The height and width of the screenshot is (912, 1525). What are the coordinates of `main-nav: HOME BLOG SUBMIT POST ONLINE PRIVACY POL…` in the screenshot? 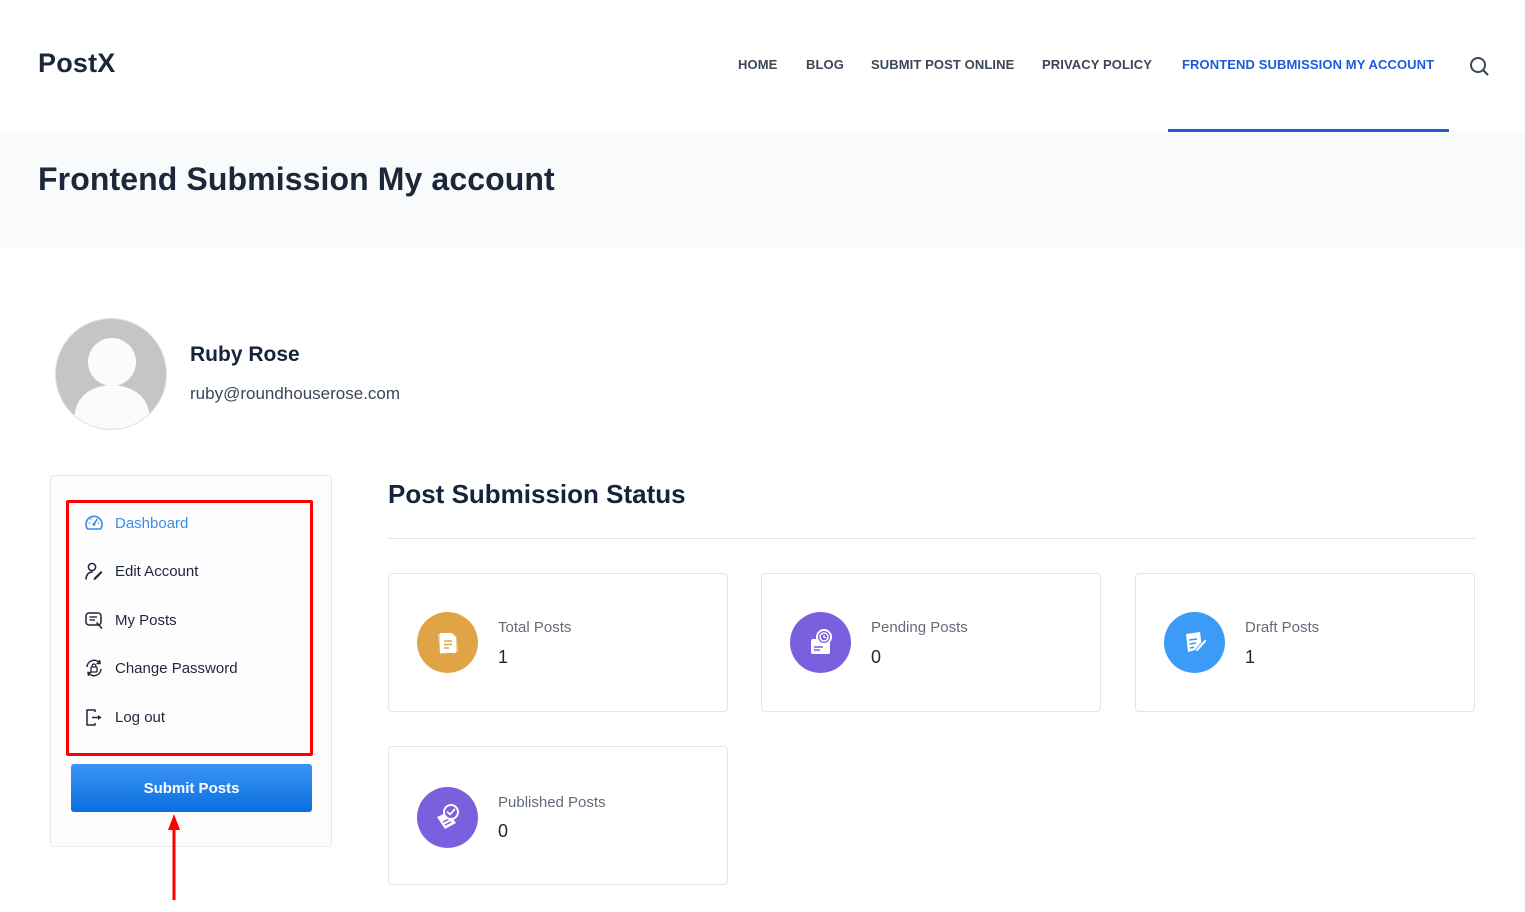 It's located at (762, 67).